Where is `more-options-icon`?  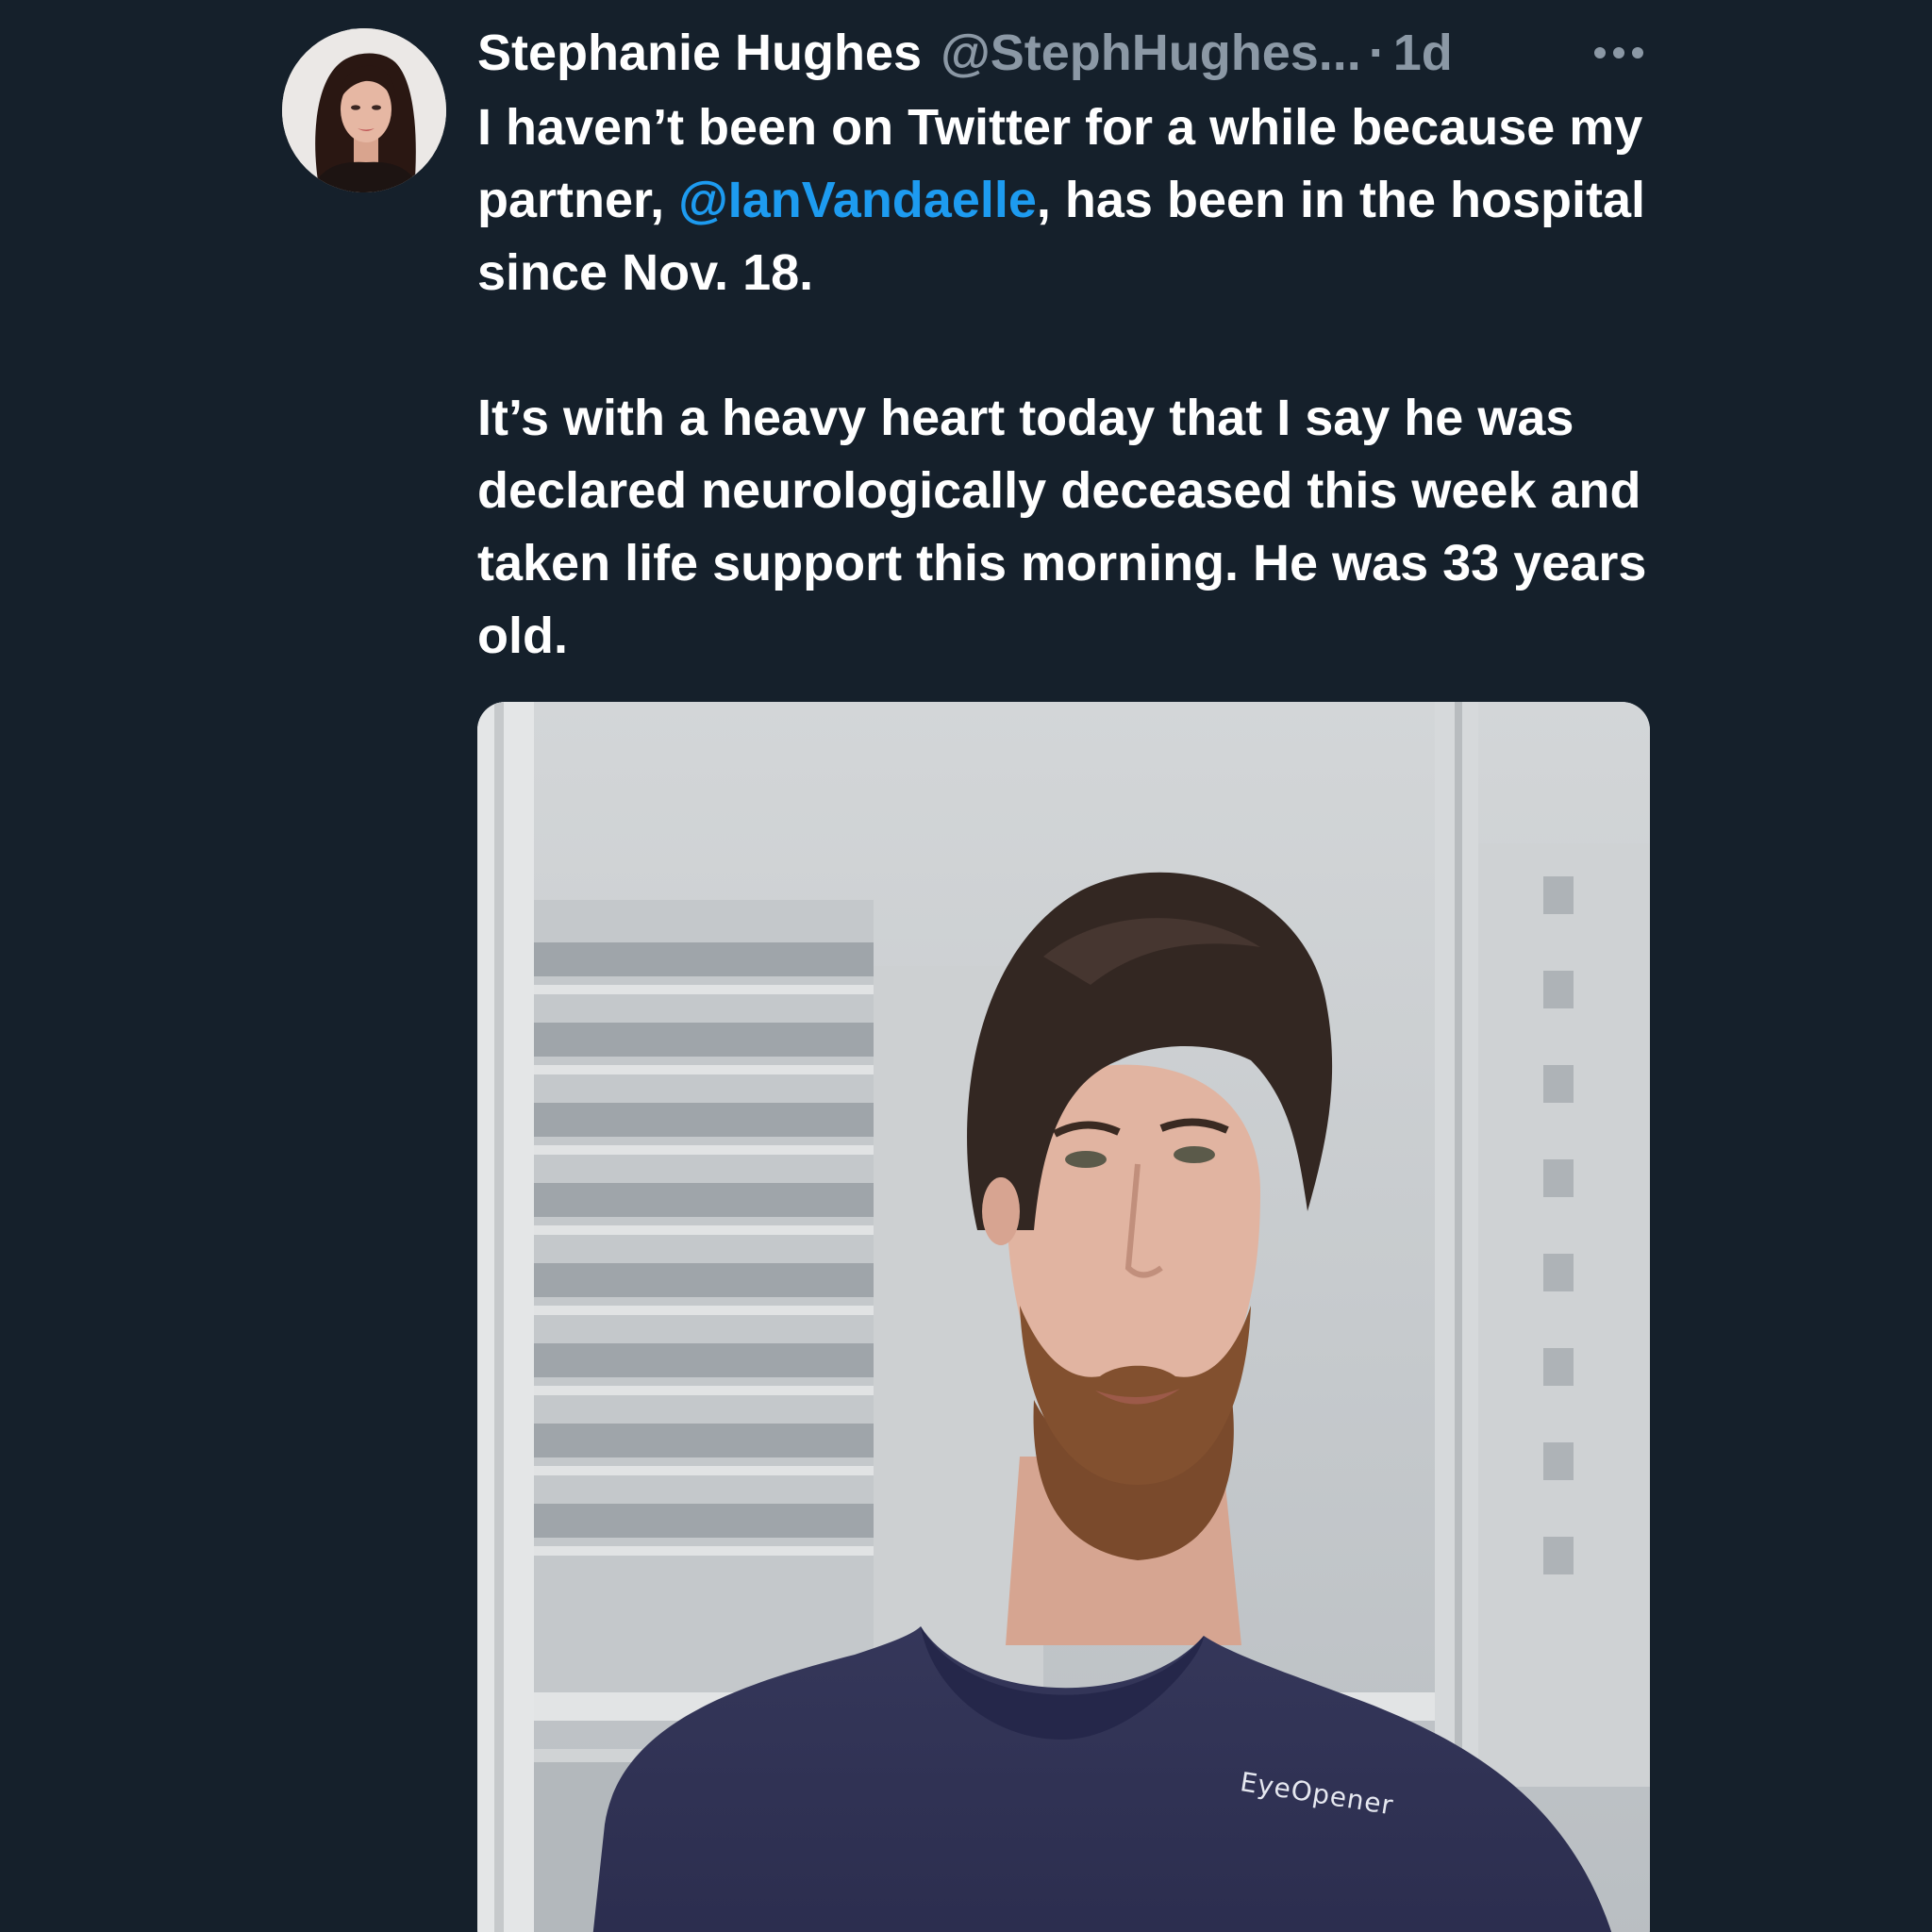
more-options-icon is located at coordinates (1618, 53).